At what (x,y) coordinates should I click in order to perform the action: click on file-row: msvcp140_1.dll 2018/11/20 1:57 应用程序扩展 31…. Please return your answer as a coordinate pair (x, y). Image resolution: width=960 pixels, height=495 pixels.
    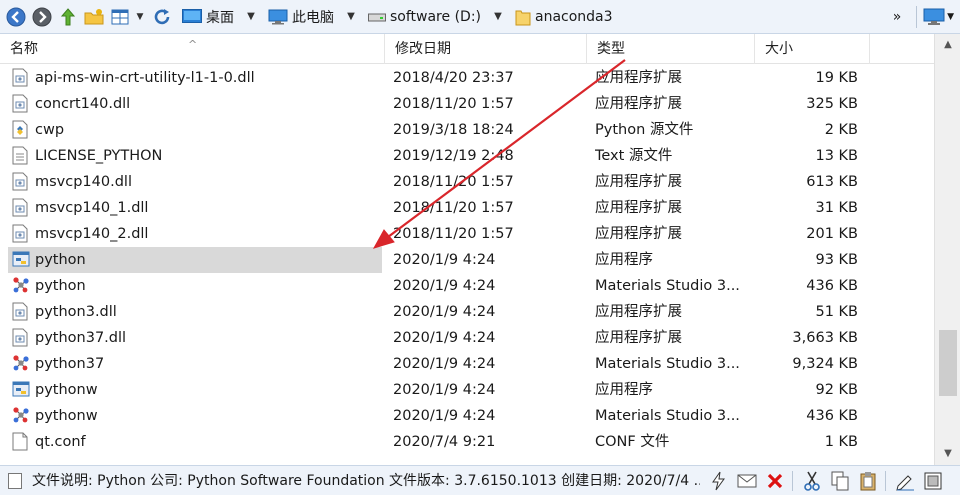
    Looking at the image, I should click on (467, 208).